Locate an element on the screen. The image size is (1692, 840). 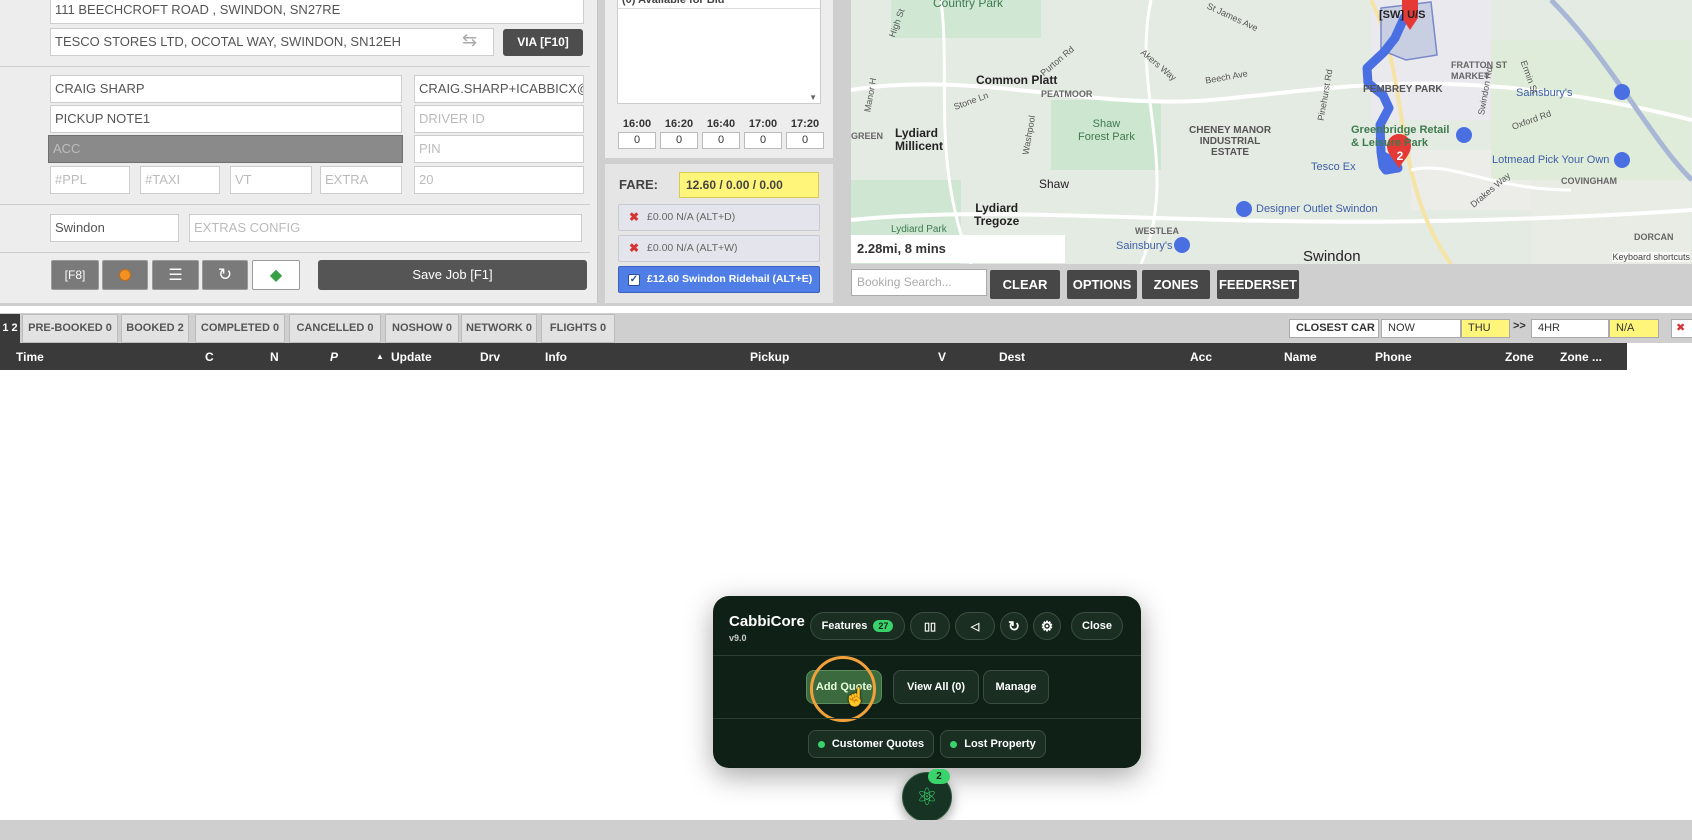
feederset-button: FEEDERSET is located at coordinates (1258, 284).